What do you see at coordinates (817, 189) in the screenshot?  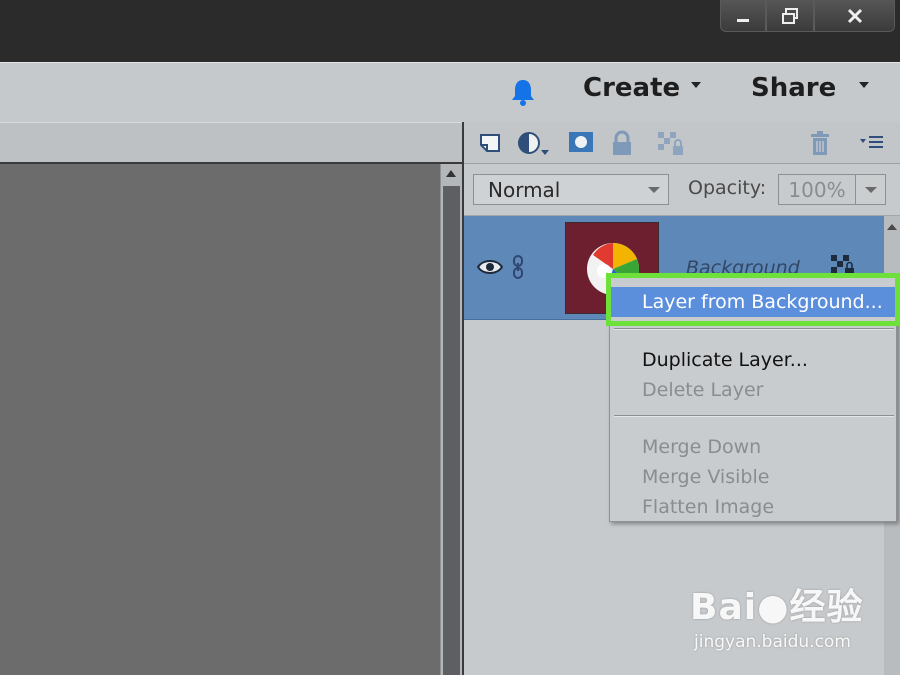 I see `opacity-input: 100%` at bounding box center [817, 189].